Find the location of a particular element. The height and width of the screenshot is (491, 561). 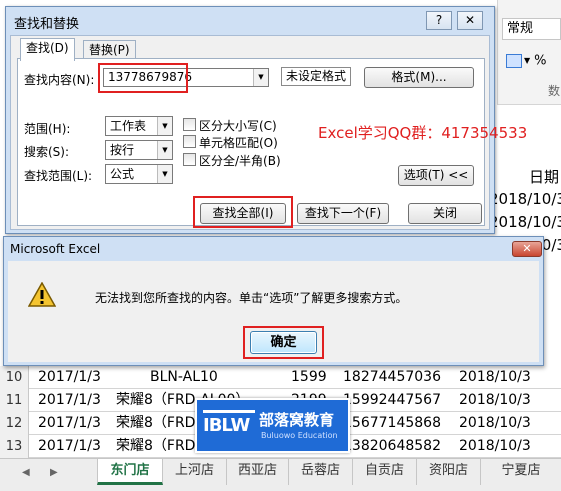

scroll-tabs-left-icon: ◀ is located at coordinates (26, 472).